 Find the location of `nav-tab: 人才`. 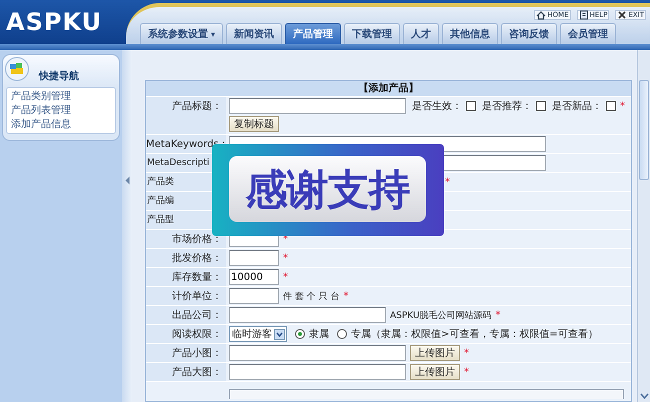

nav-tab: 人才 is located at coordinates (421, 33).